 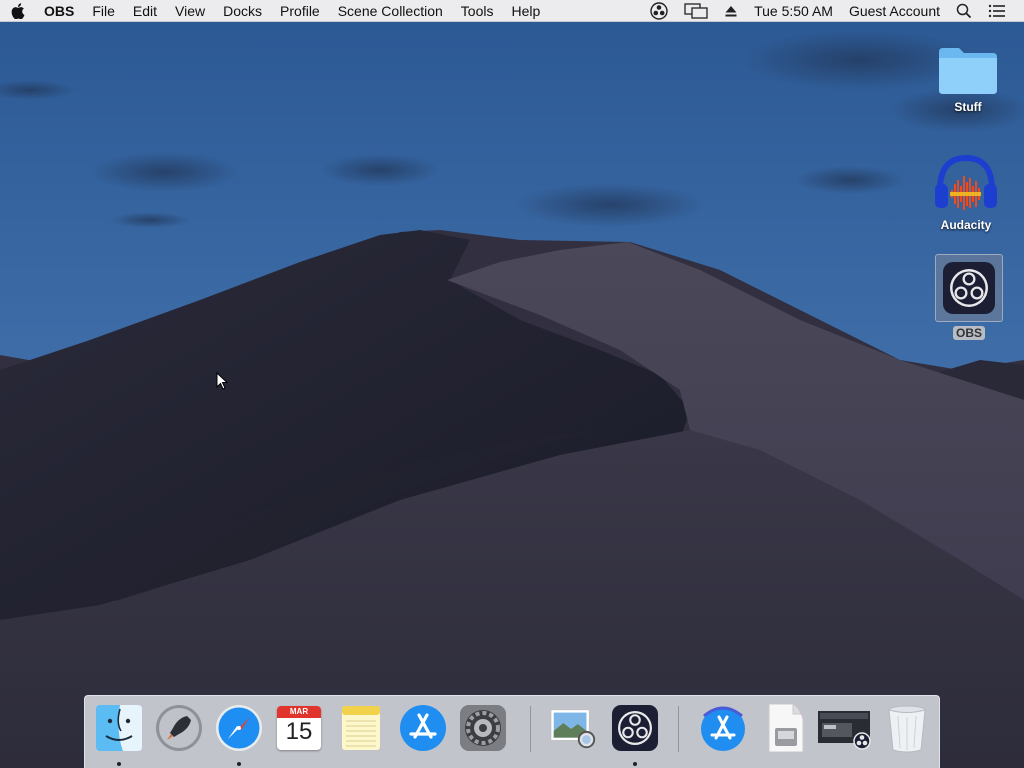 What do you see at coordinates (222, 381) in the screenshot?
I see `mouse-cursor-icon` at bounding box center [222, 381].